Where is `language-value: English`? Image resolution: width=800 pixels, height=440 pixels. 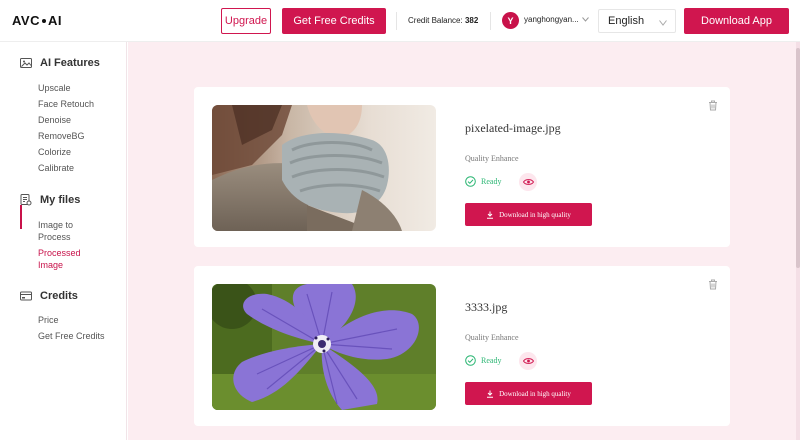 language-value: English is located at coordinates (626, 21).